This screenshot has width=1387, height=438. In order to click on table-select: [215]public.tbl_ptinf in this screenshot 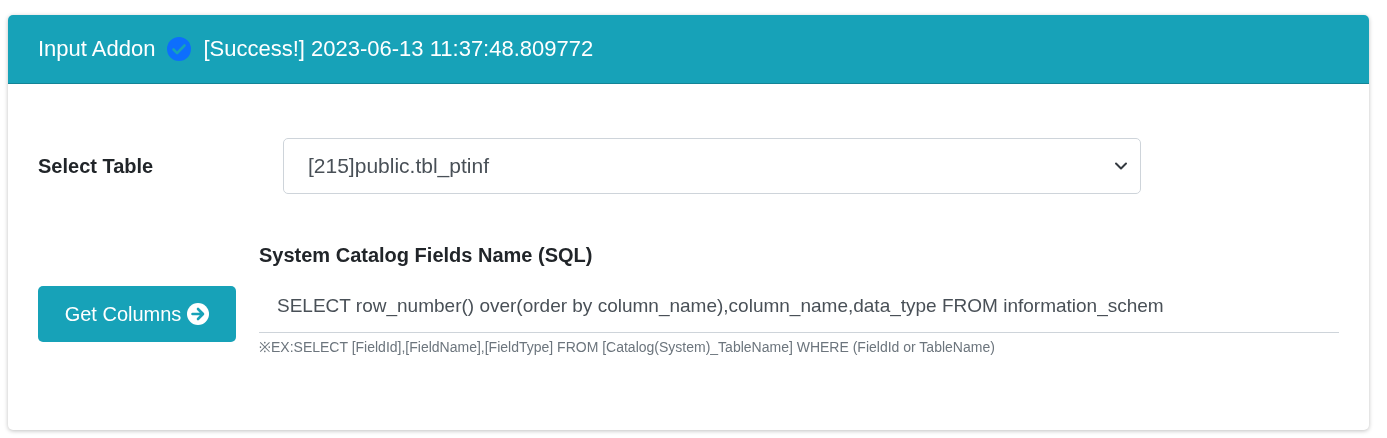, I will do `click(712, 166)`.